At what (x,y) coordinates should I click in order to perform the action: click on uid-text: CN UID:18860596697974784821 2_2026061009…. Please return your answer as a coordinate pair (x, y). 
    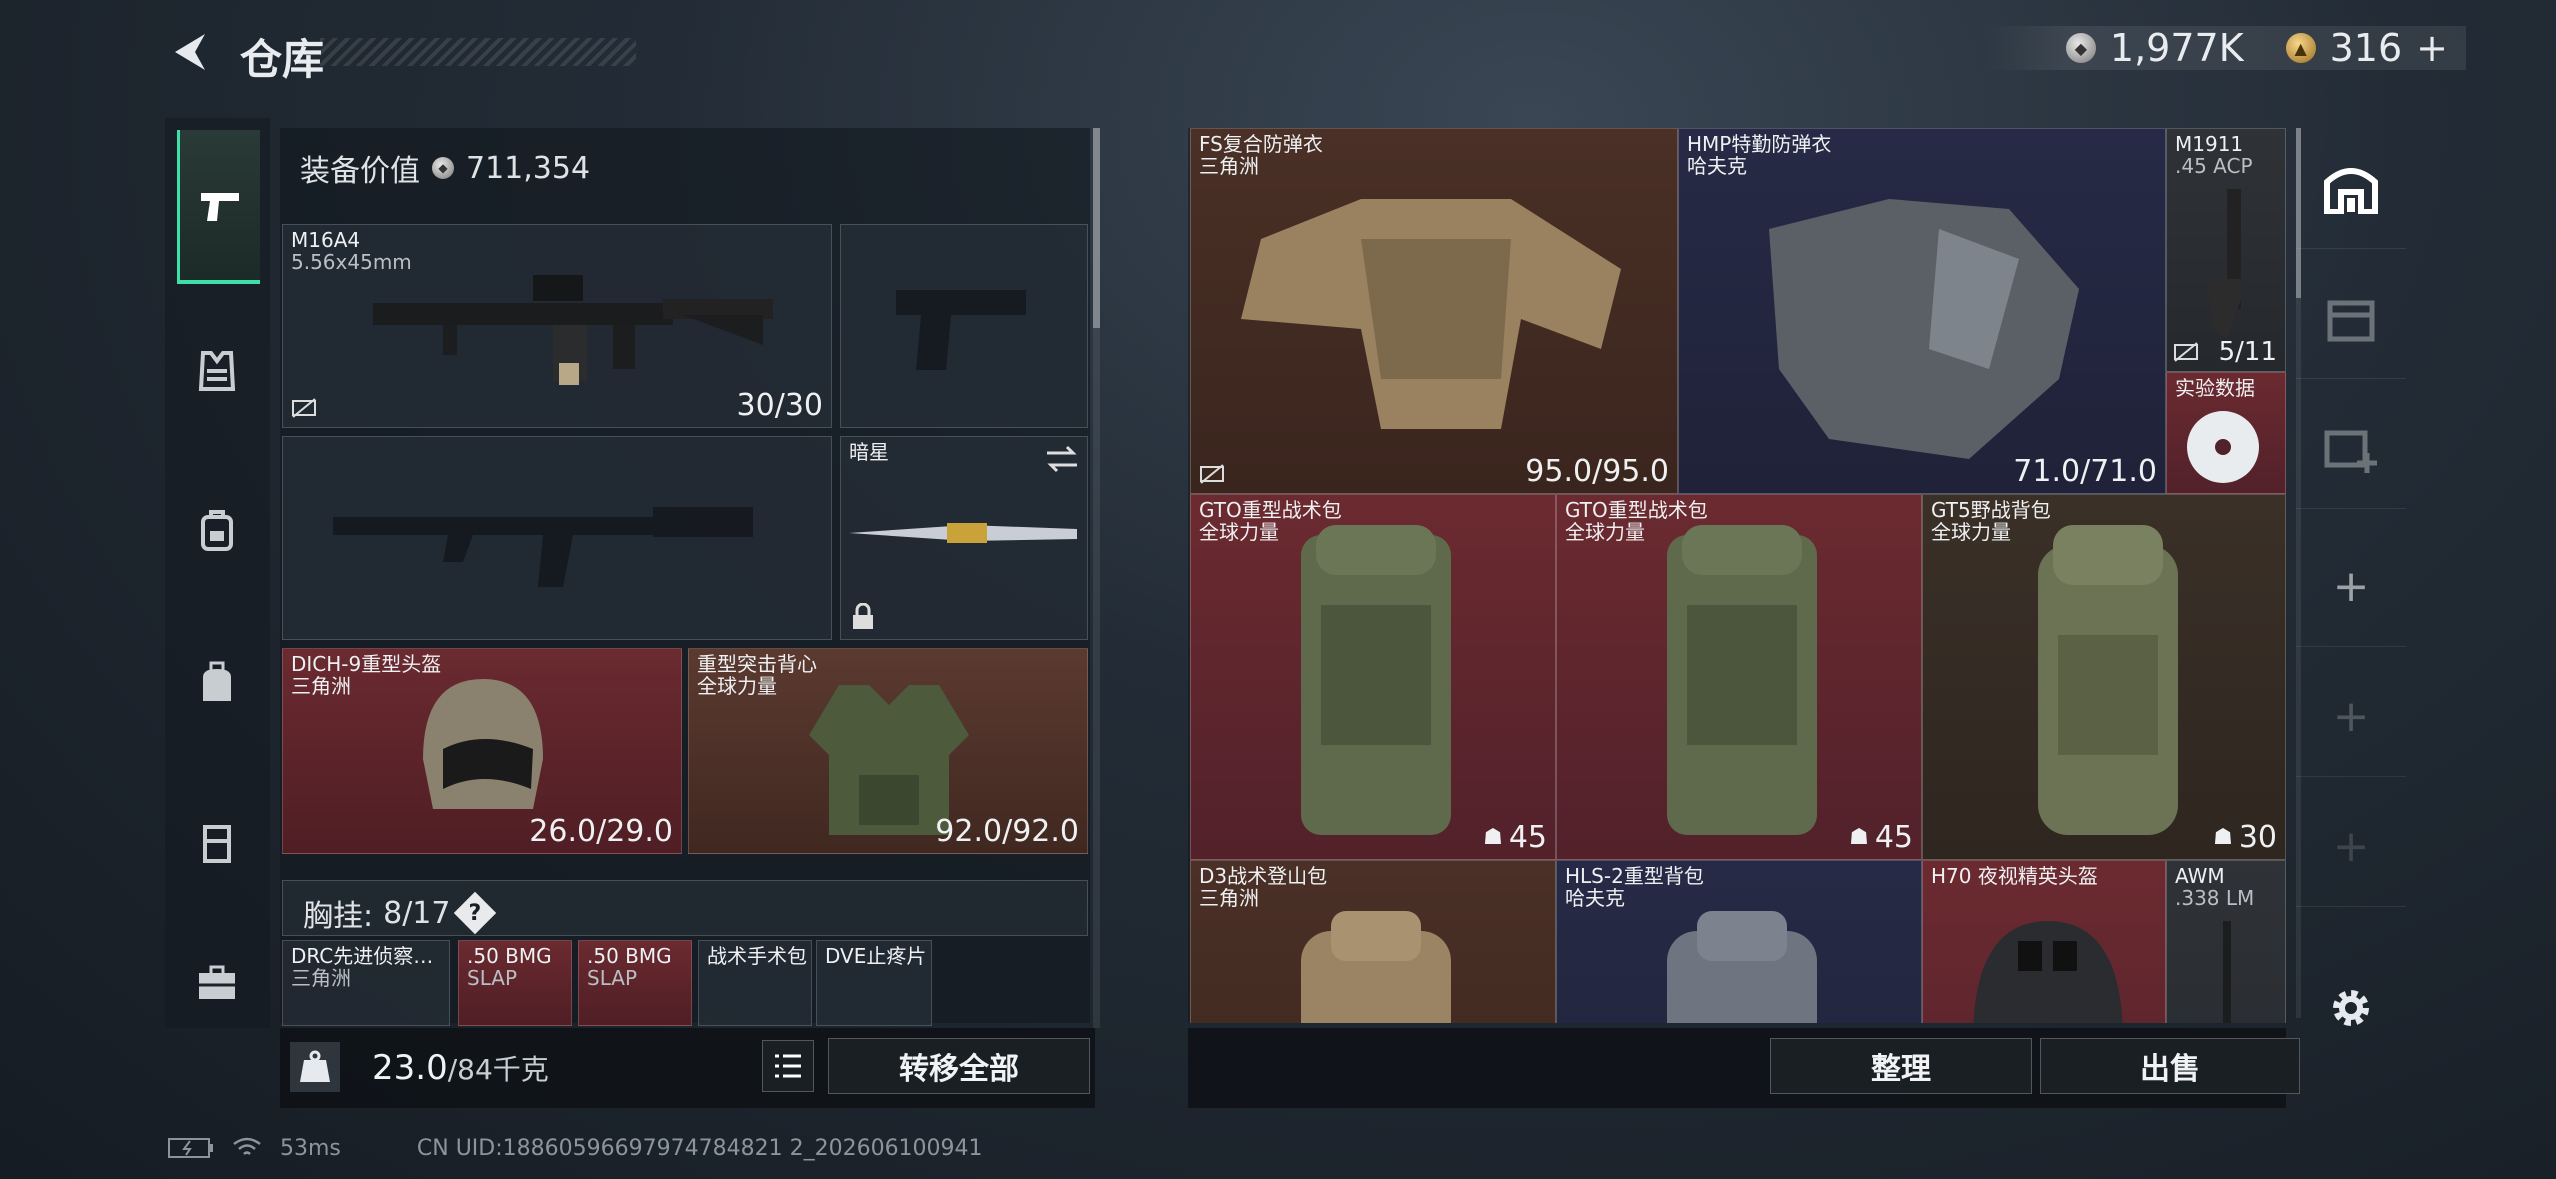
    Looking at the image, I should click on (699, 1148).